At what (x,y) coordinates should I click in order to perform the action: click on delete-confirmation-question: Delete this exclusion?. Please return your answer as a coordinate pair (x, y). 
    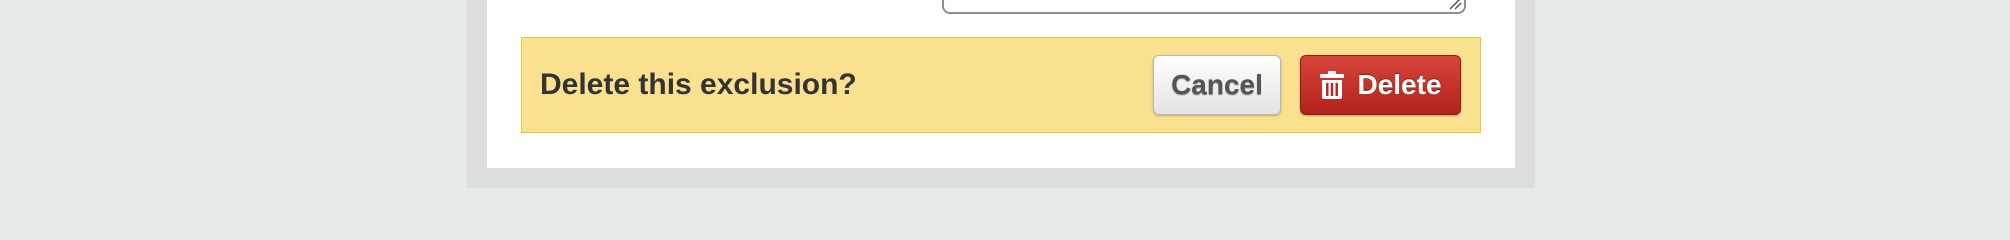
    Looking at the image, I should click on (698, 84).